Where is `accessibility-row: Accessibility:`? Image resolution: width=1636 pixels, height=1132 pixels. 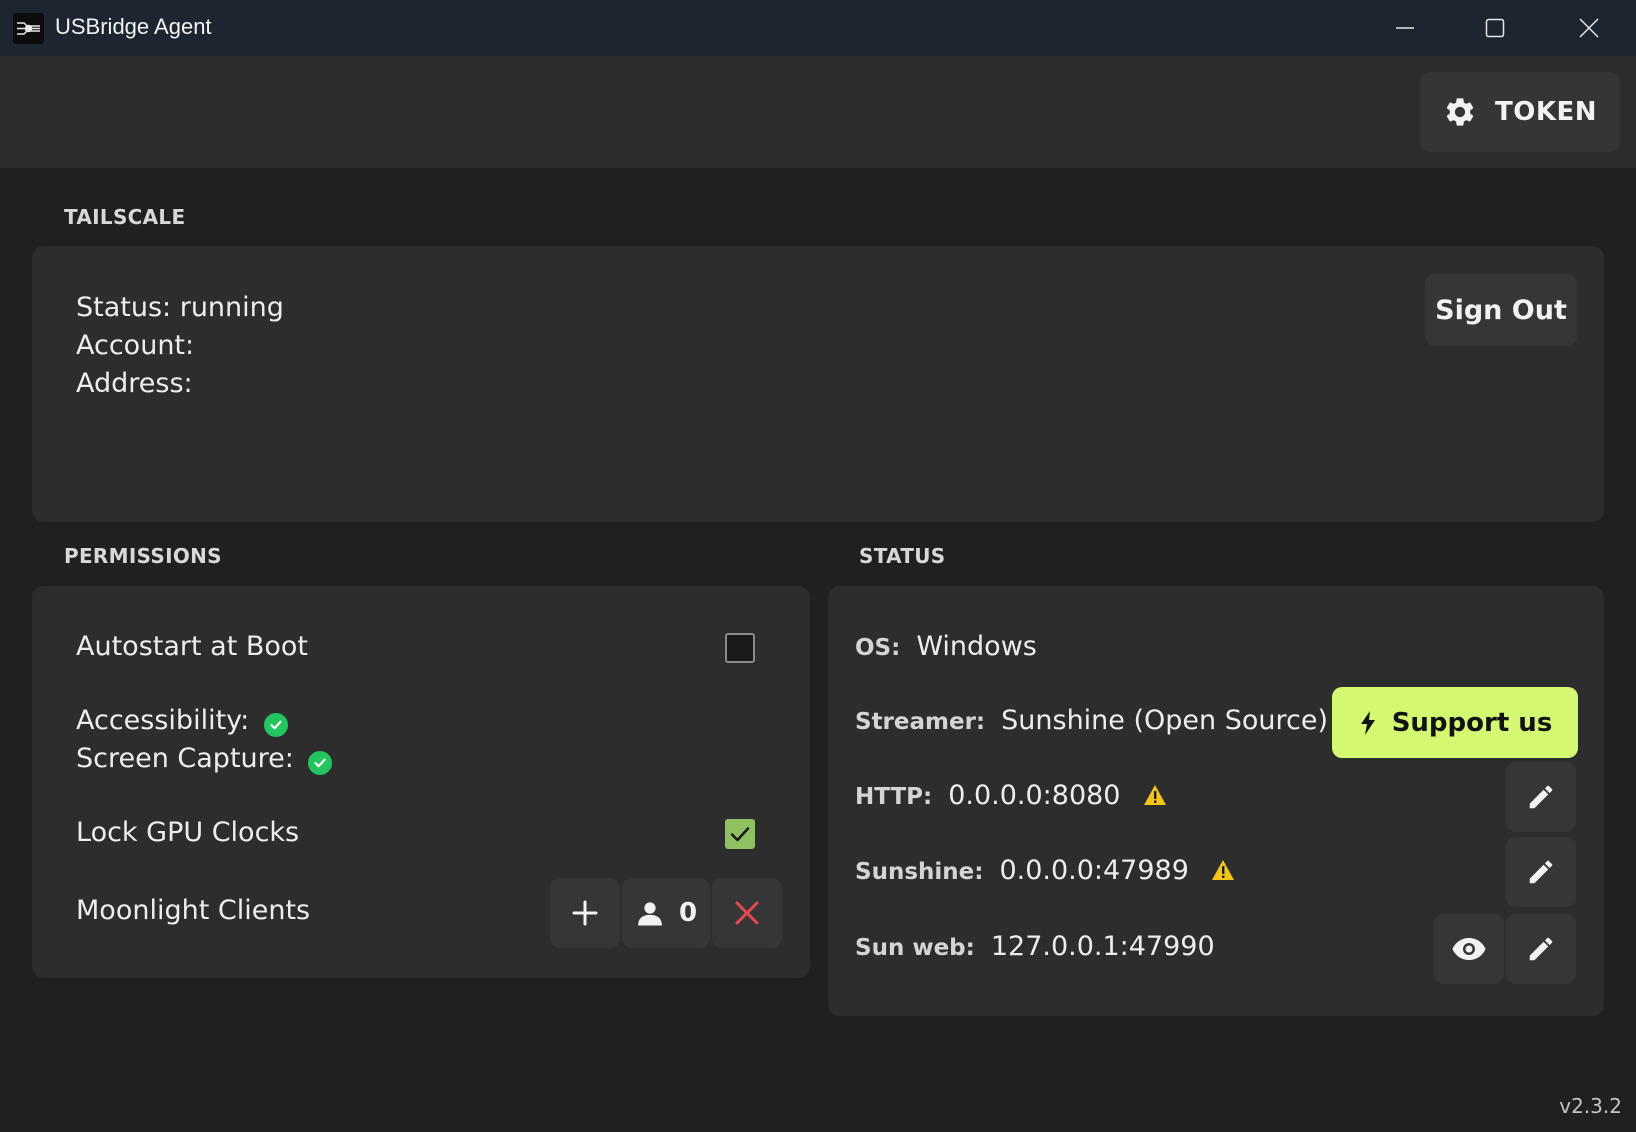 accessibility-row: Accessibility: is located at coordinates (182, 721).